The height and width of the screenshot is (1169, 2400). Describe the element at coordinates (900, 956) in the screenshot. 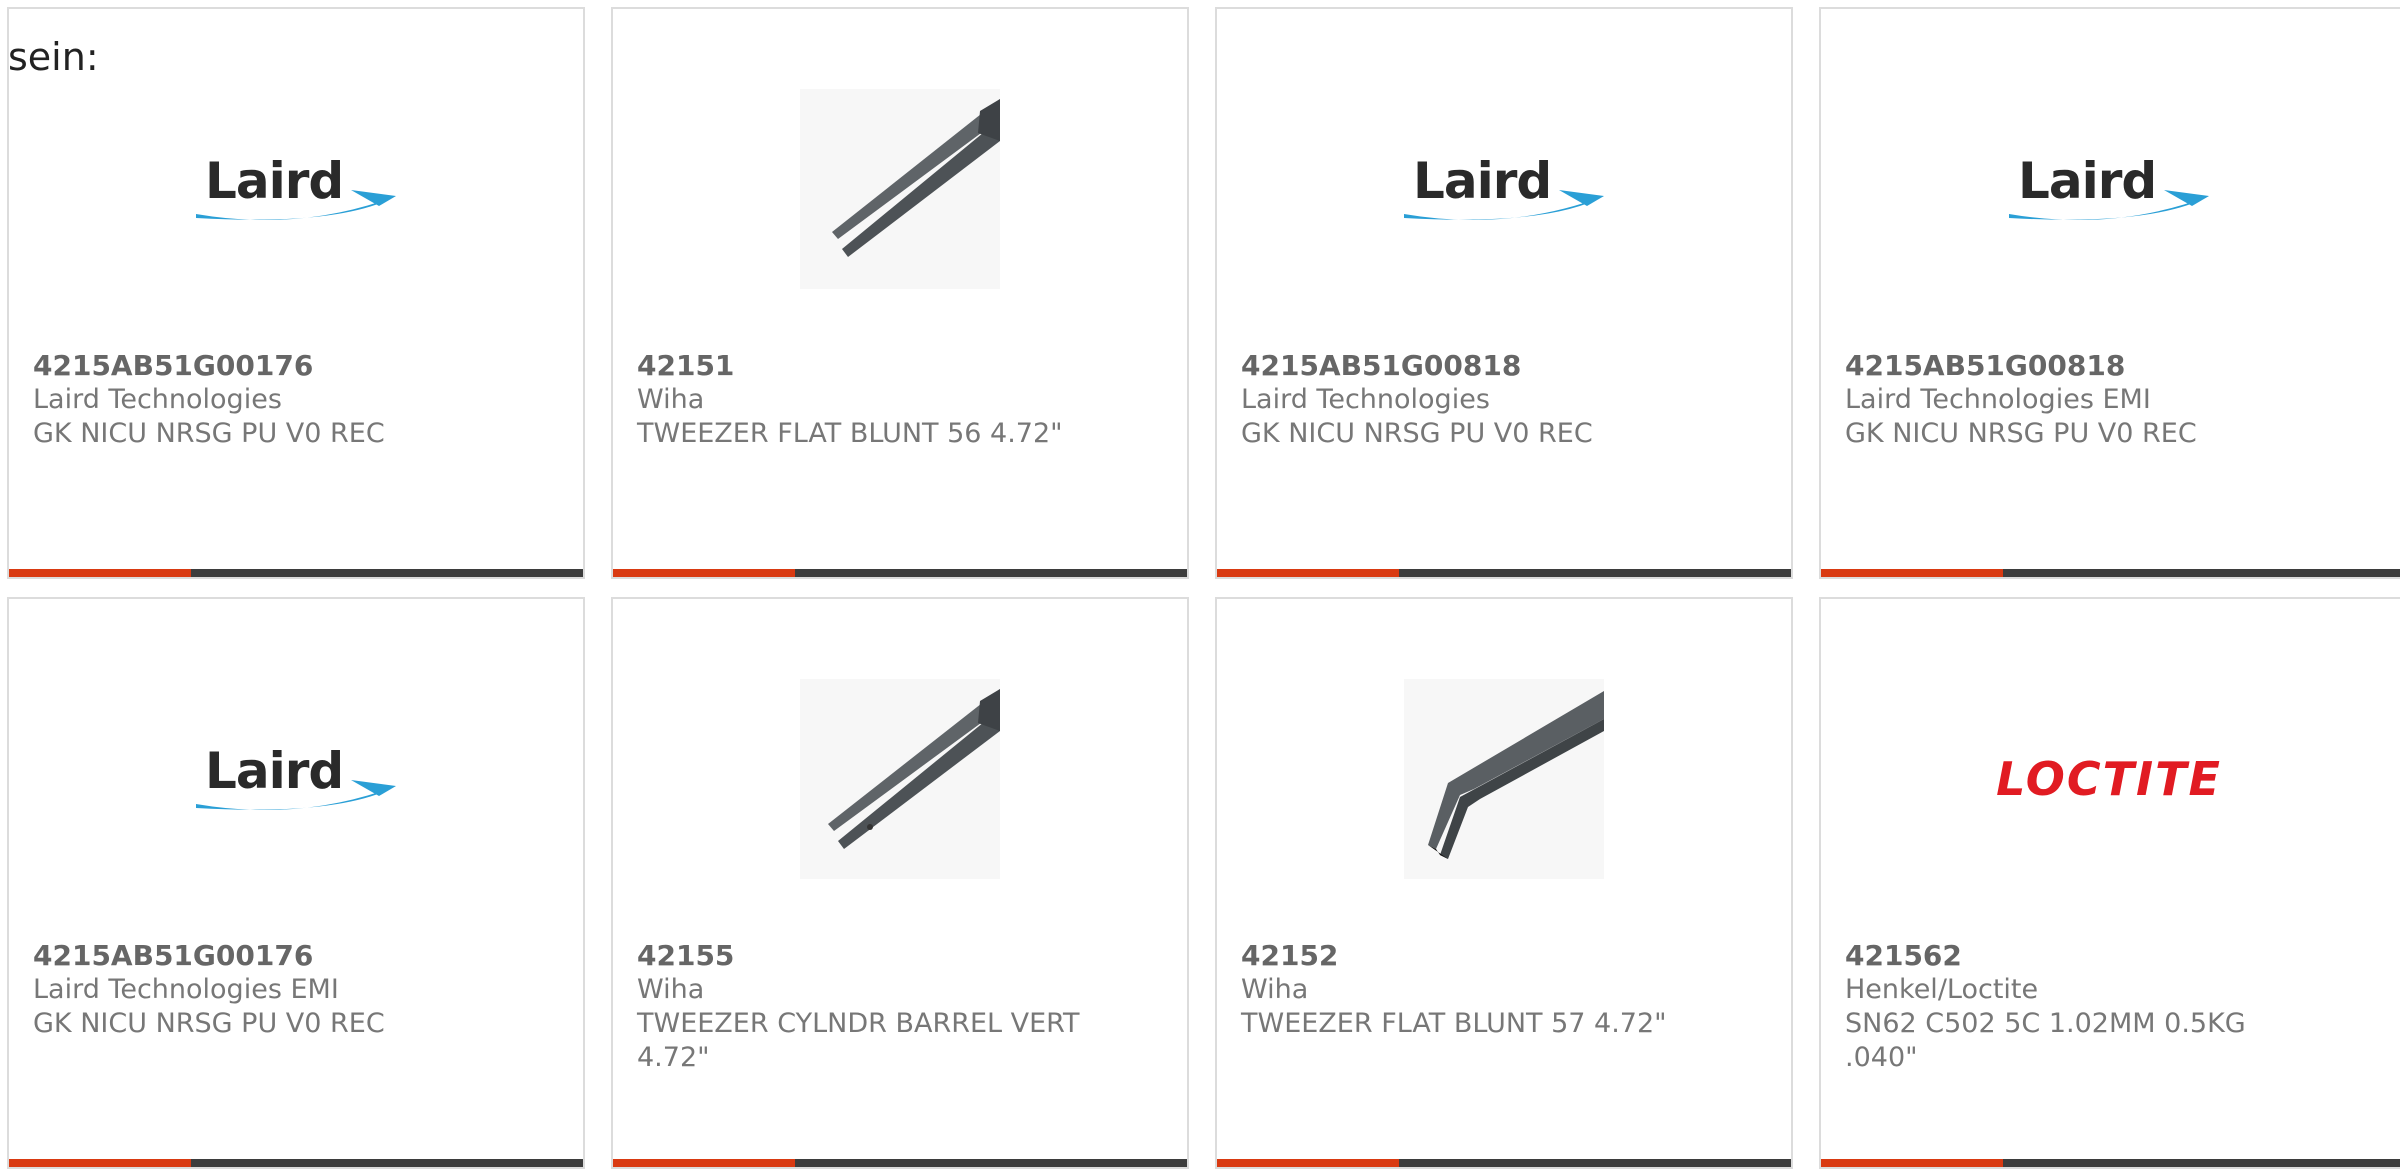

I see `part-number: 42155` at that location.